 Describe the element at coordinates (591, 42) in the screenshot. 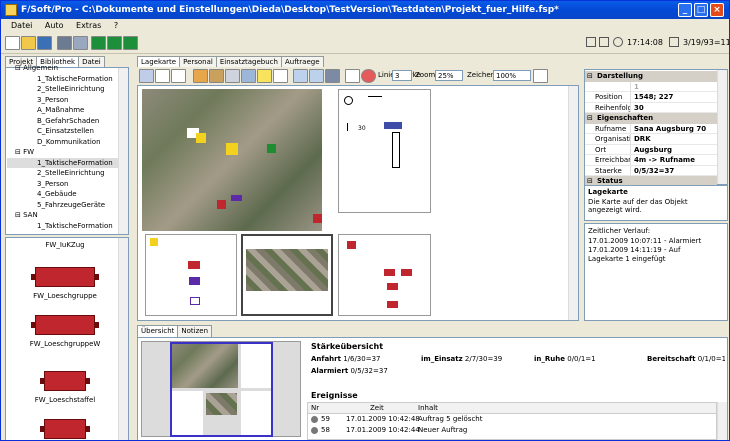

I see `sort-icon` at that location.